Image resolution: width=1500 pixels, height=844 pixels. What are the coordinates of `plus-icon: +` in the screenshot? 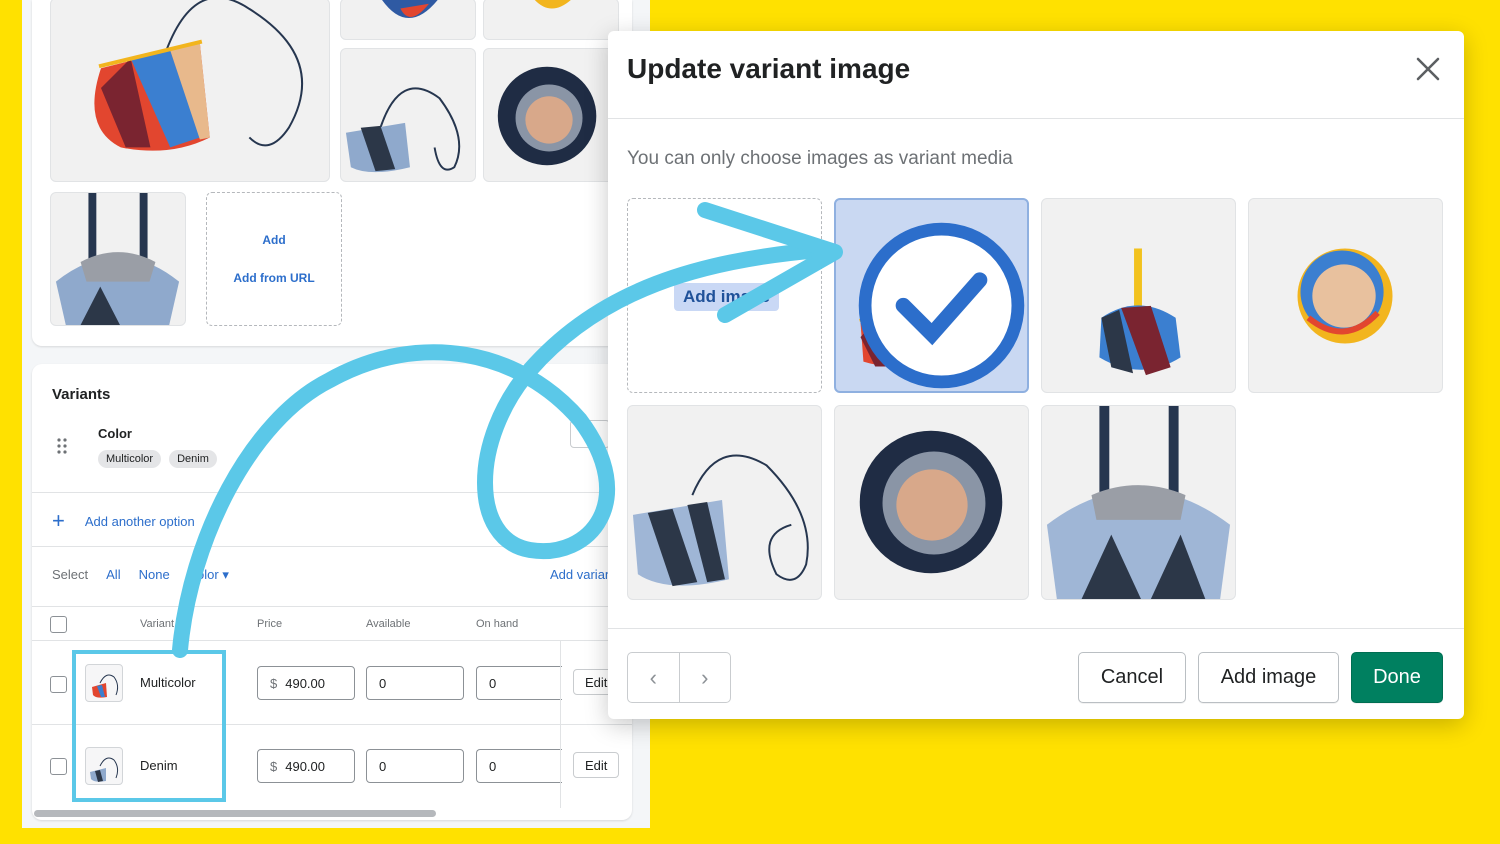 It's located at (58, 520).